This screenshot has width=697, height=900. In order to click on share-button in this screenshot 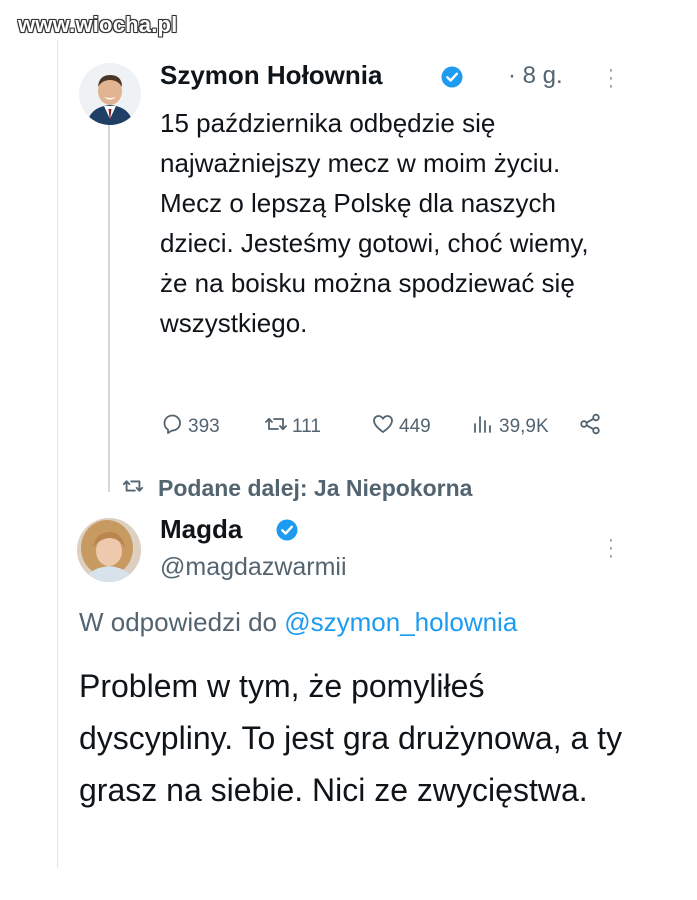, I will do `click(590, 427)`.